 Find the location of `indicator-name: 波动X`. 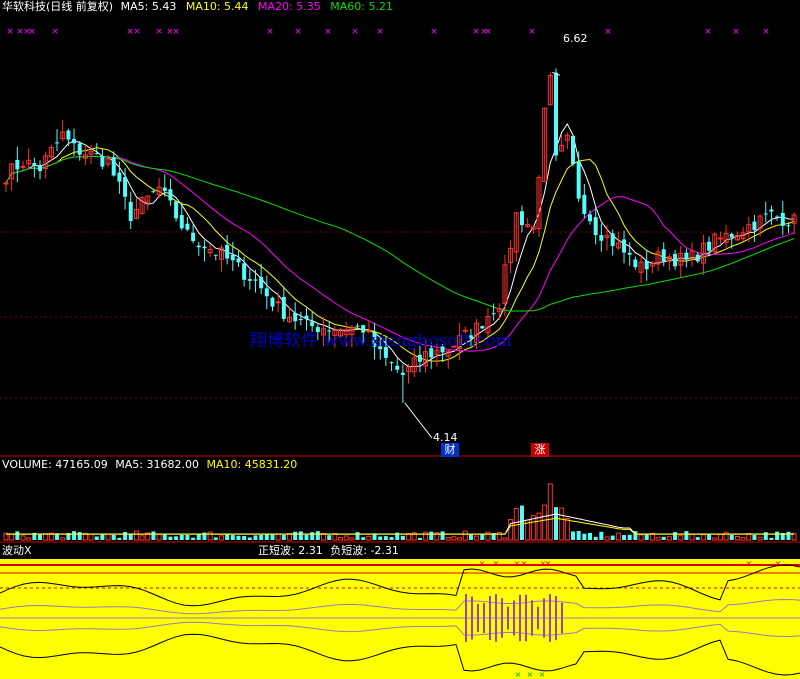

indicator-name: 波动X is located at coordinates (17, 550).